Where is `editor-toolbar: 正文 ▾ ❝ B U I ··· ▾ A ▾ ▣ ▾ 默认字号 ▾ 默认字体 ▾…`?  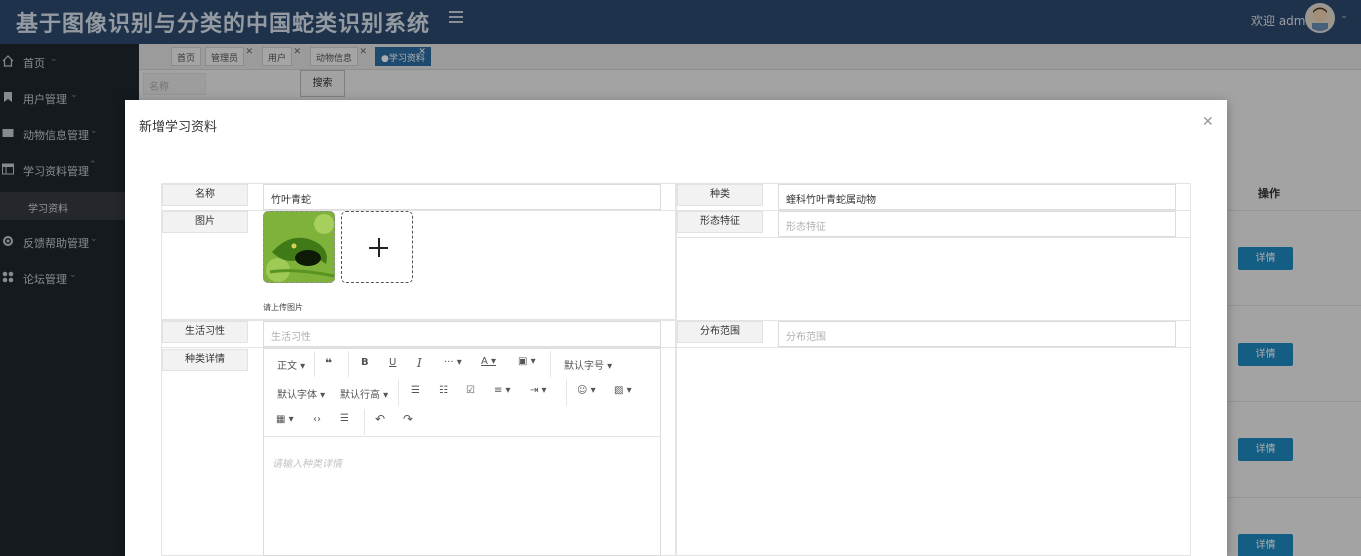
editor-toolbar: 正文 ▾ ❝ B U I ··· ▾ A ▾ ▣ ▾ 默认字号 ▾ 默认字体 ▾… is located at coordinates (462, 393).